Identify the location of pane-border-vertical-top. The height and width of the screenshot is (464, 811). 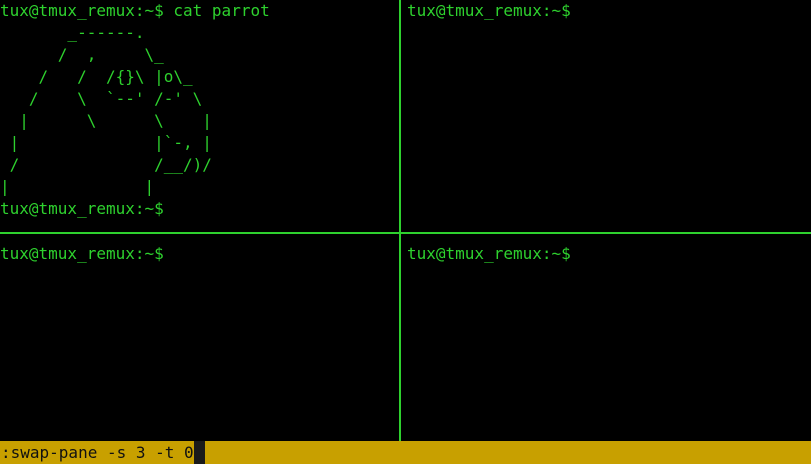
(400, 116).